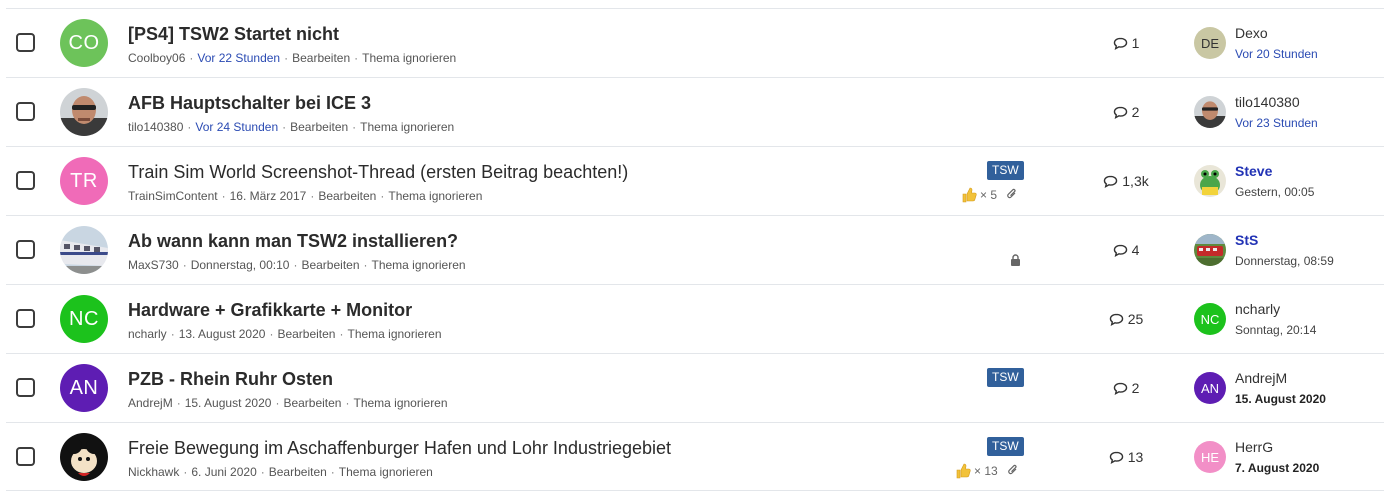  I want to click on last-poster-name: tilo140380, so click(1267, 102).